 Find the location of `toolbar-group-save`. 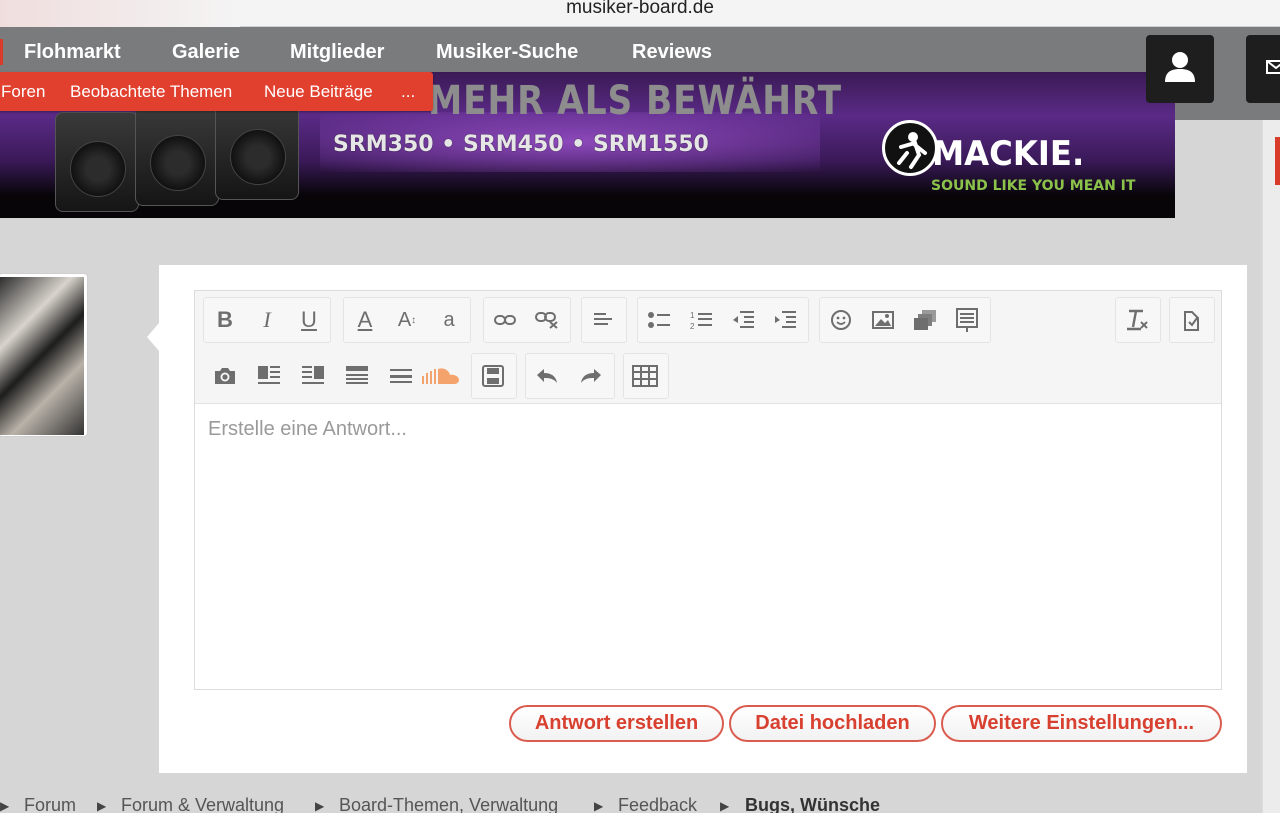

toolbar-group-save is located at coordinates (494, 376).